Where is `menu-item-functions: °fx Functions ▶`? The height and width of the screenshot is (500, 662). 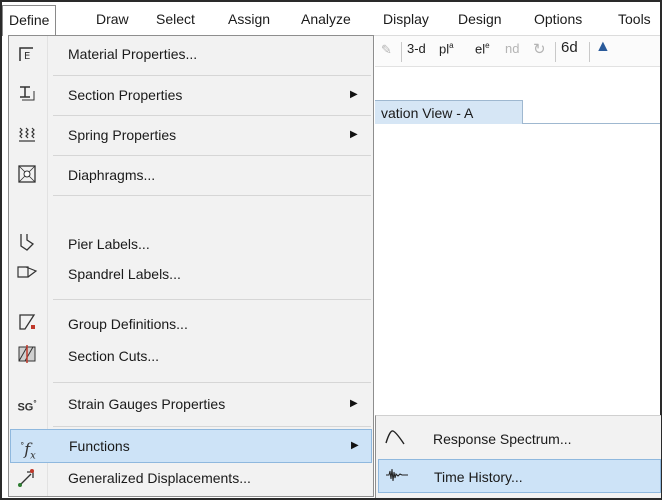
menu-item-functions: °fx Functions ▶ is located at coordinates (191, 446).